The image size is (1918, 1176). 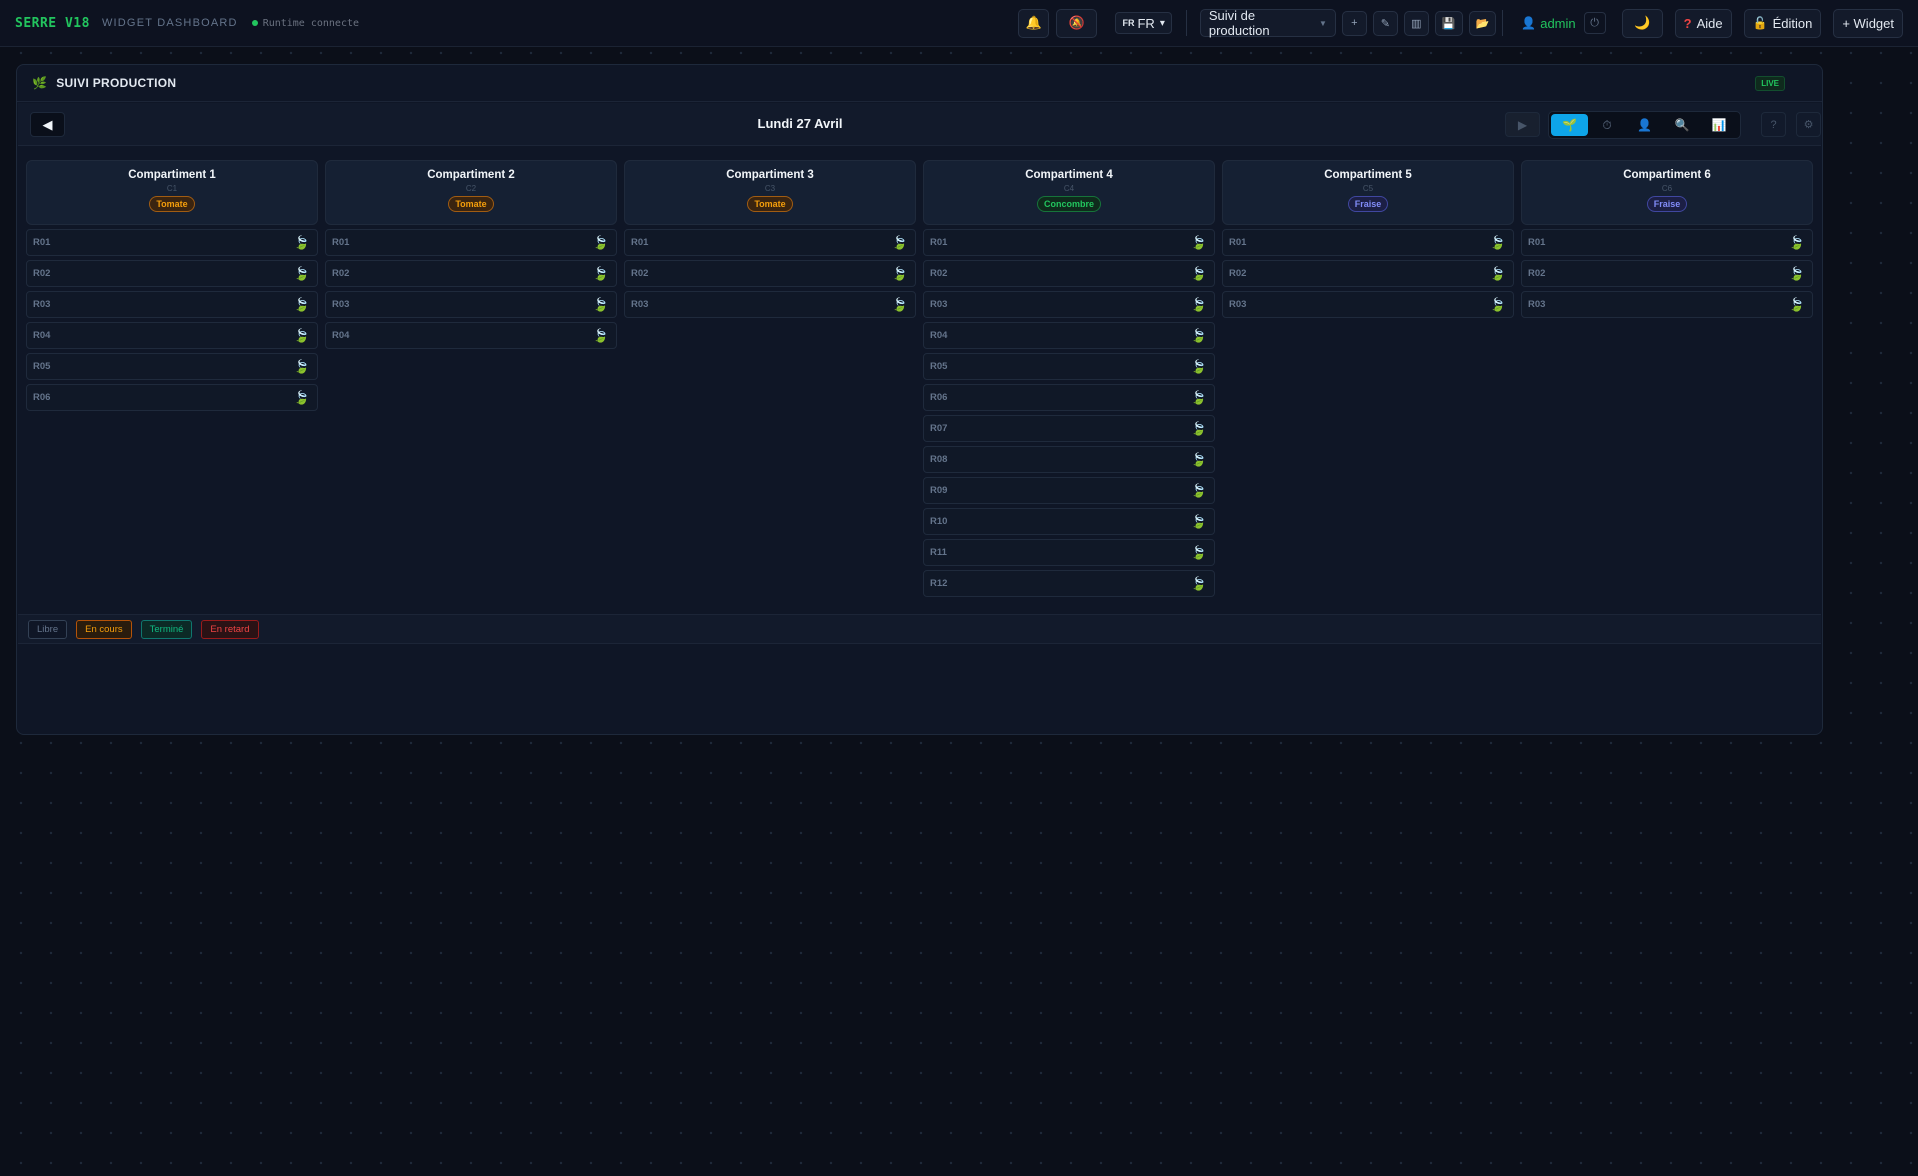 What do you see at coordinates (1416, 23) in the screenshot?
I see `delete-view-button: ▥` at bounding box center [1416, 23].